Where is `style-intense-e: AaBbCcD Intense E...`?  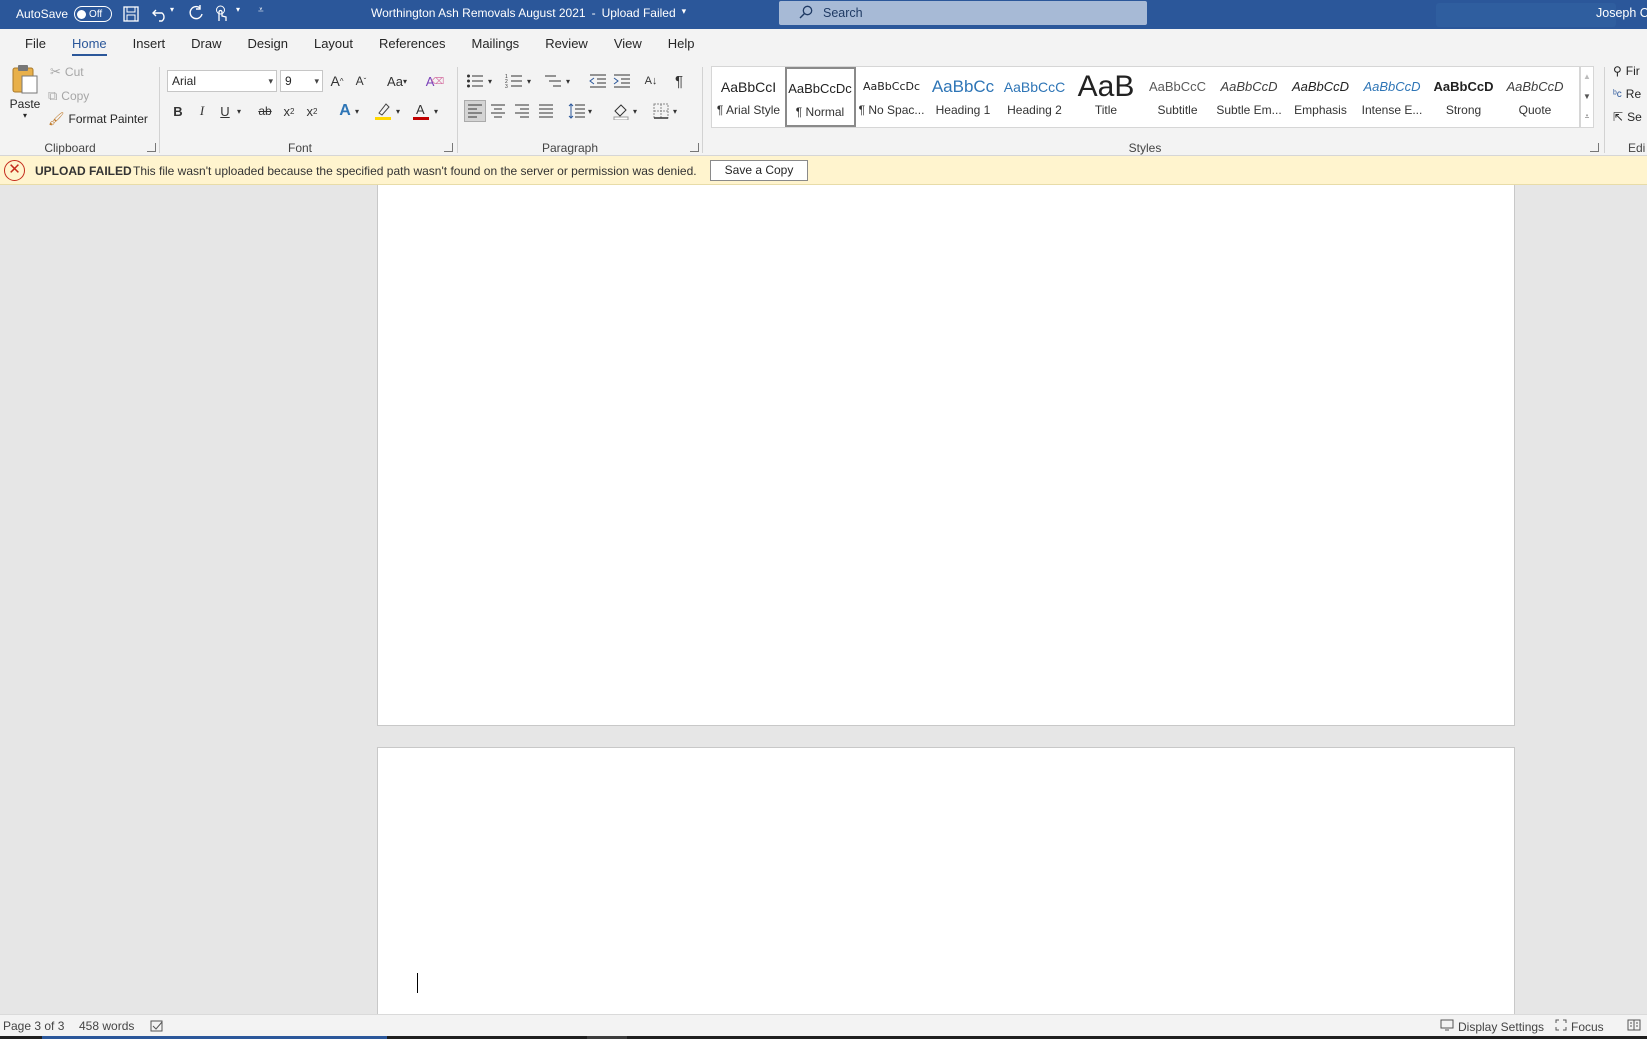
style-intense-e: AaBbCcD Intense E... is located at coordinates (1392, 97).